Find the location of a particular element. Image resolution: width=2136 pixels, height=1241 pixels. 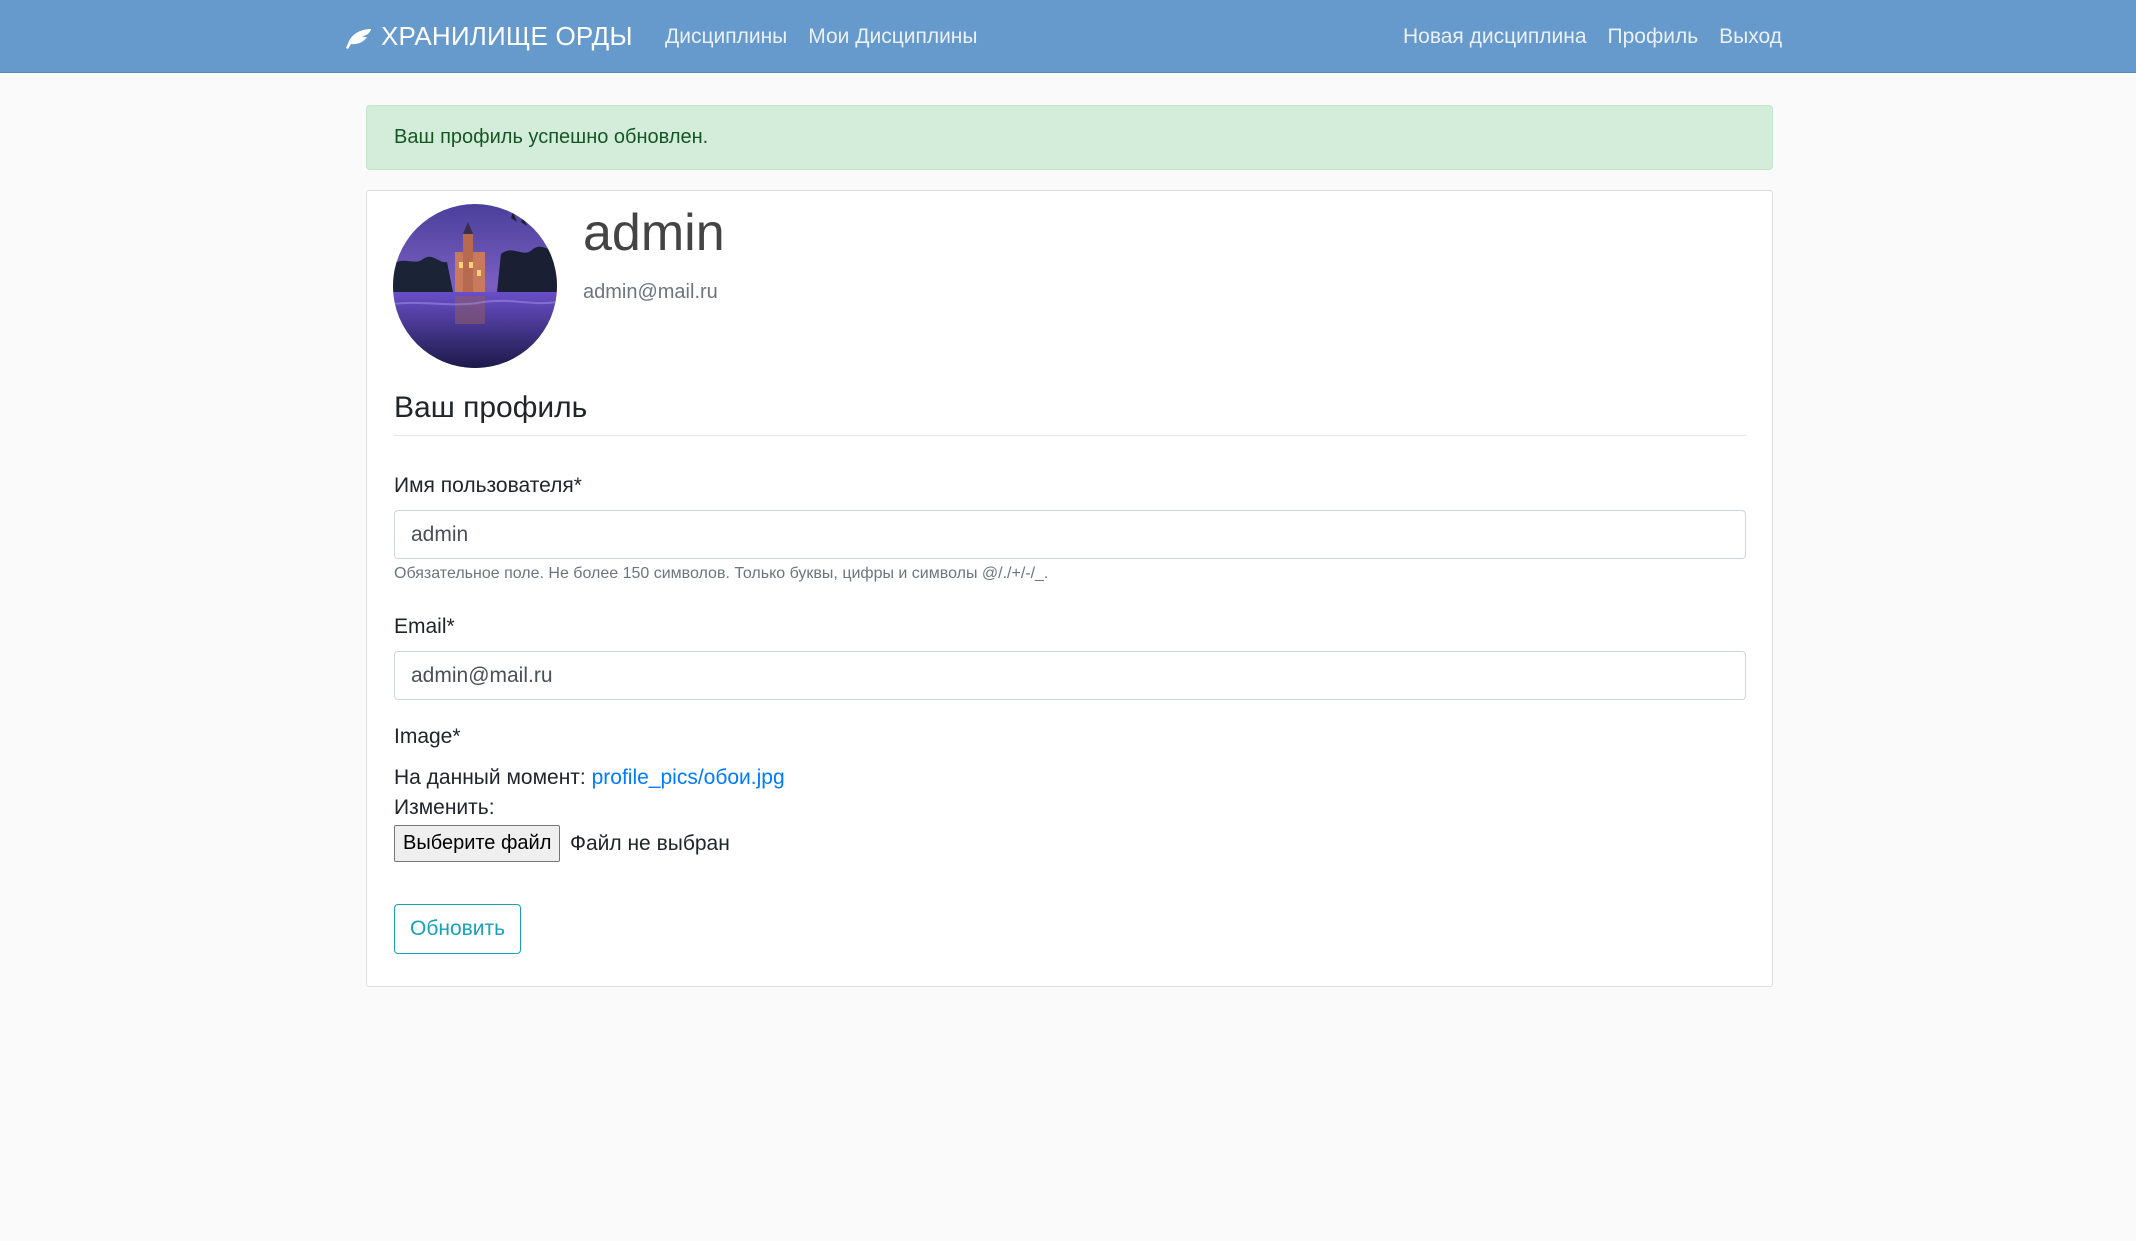

nav-right: Новая дисциплина Профиль Выход is located at coordinates (1592, 36).